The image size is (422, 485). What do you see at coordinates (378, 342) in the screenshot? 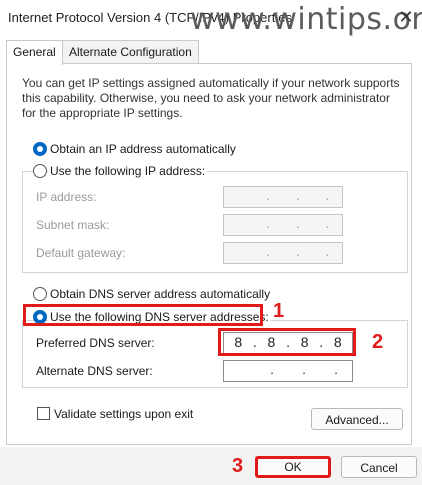
I see `step-number-2: 2` at bounding box center [378, 342].